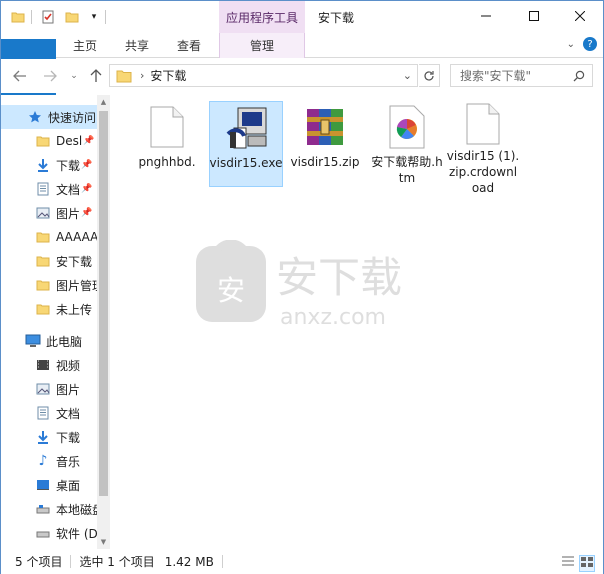 This screenshot has height=574, width=604. Describe the element at coordinates (103, 542) in the screenshot. I see `scroll-down-icon: ▼` at that location.